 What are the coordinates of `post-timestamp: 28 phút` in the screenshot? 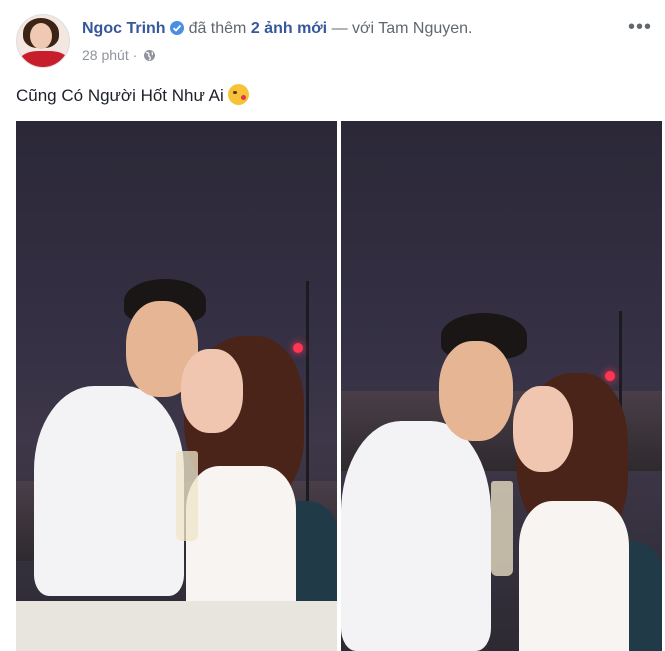 It's located at (105, 55).